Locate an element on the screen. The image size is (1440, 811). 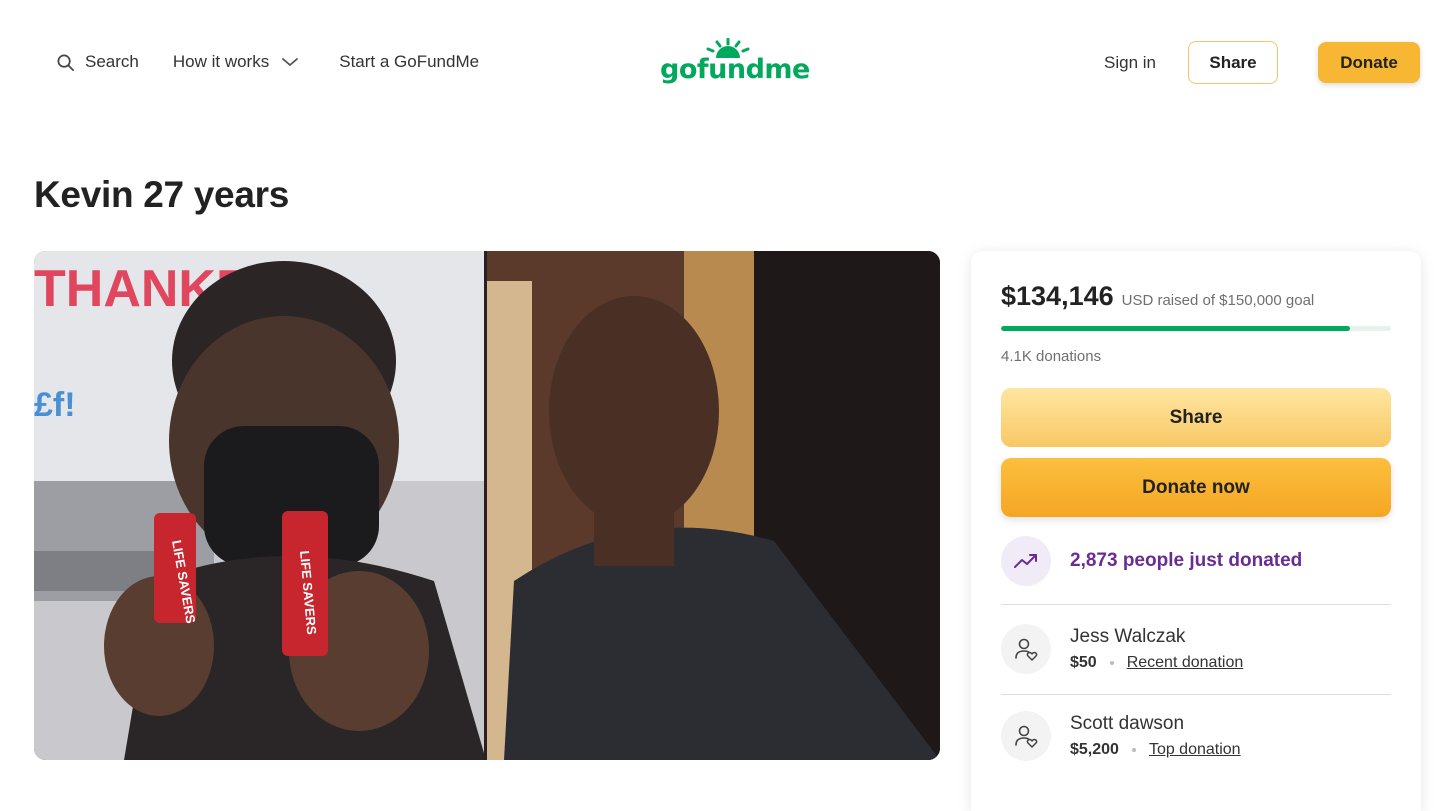
donor-meta: $50 Recent donation is located at coordinates (1156, 663).